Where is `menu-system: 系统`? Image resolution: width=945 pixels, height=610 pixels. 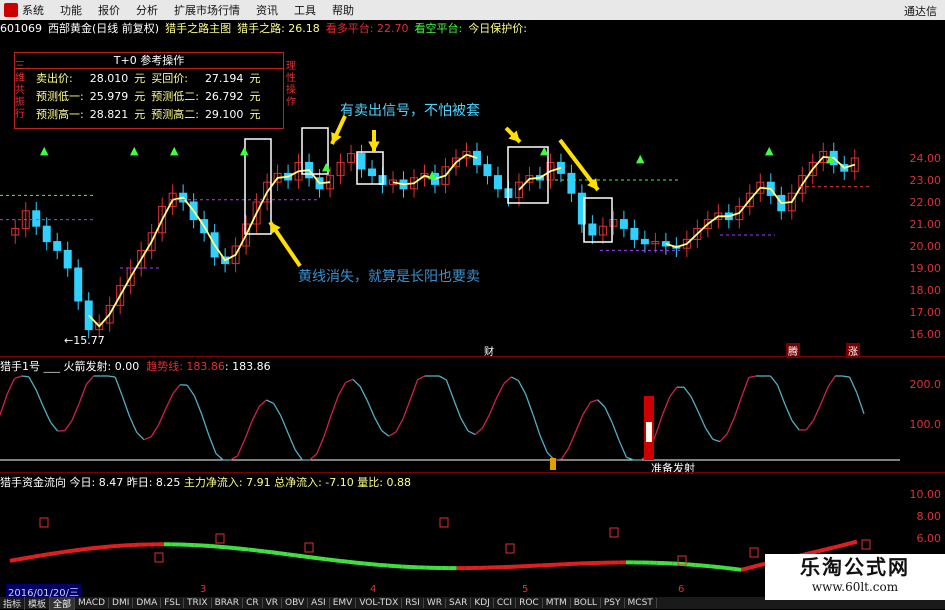 menu-system: 系统 is located at coordinates (33, 10).